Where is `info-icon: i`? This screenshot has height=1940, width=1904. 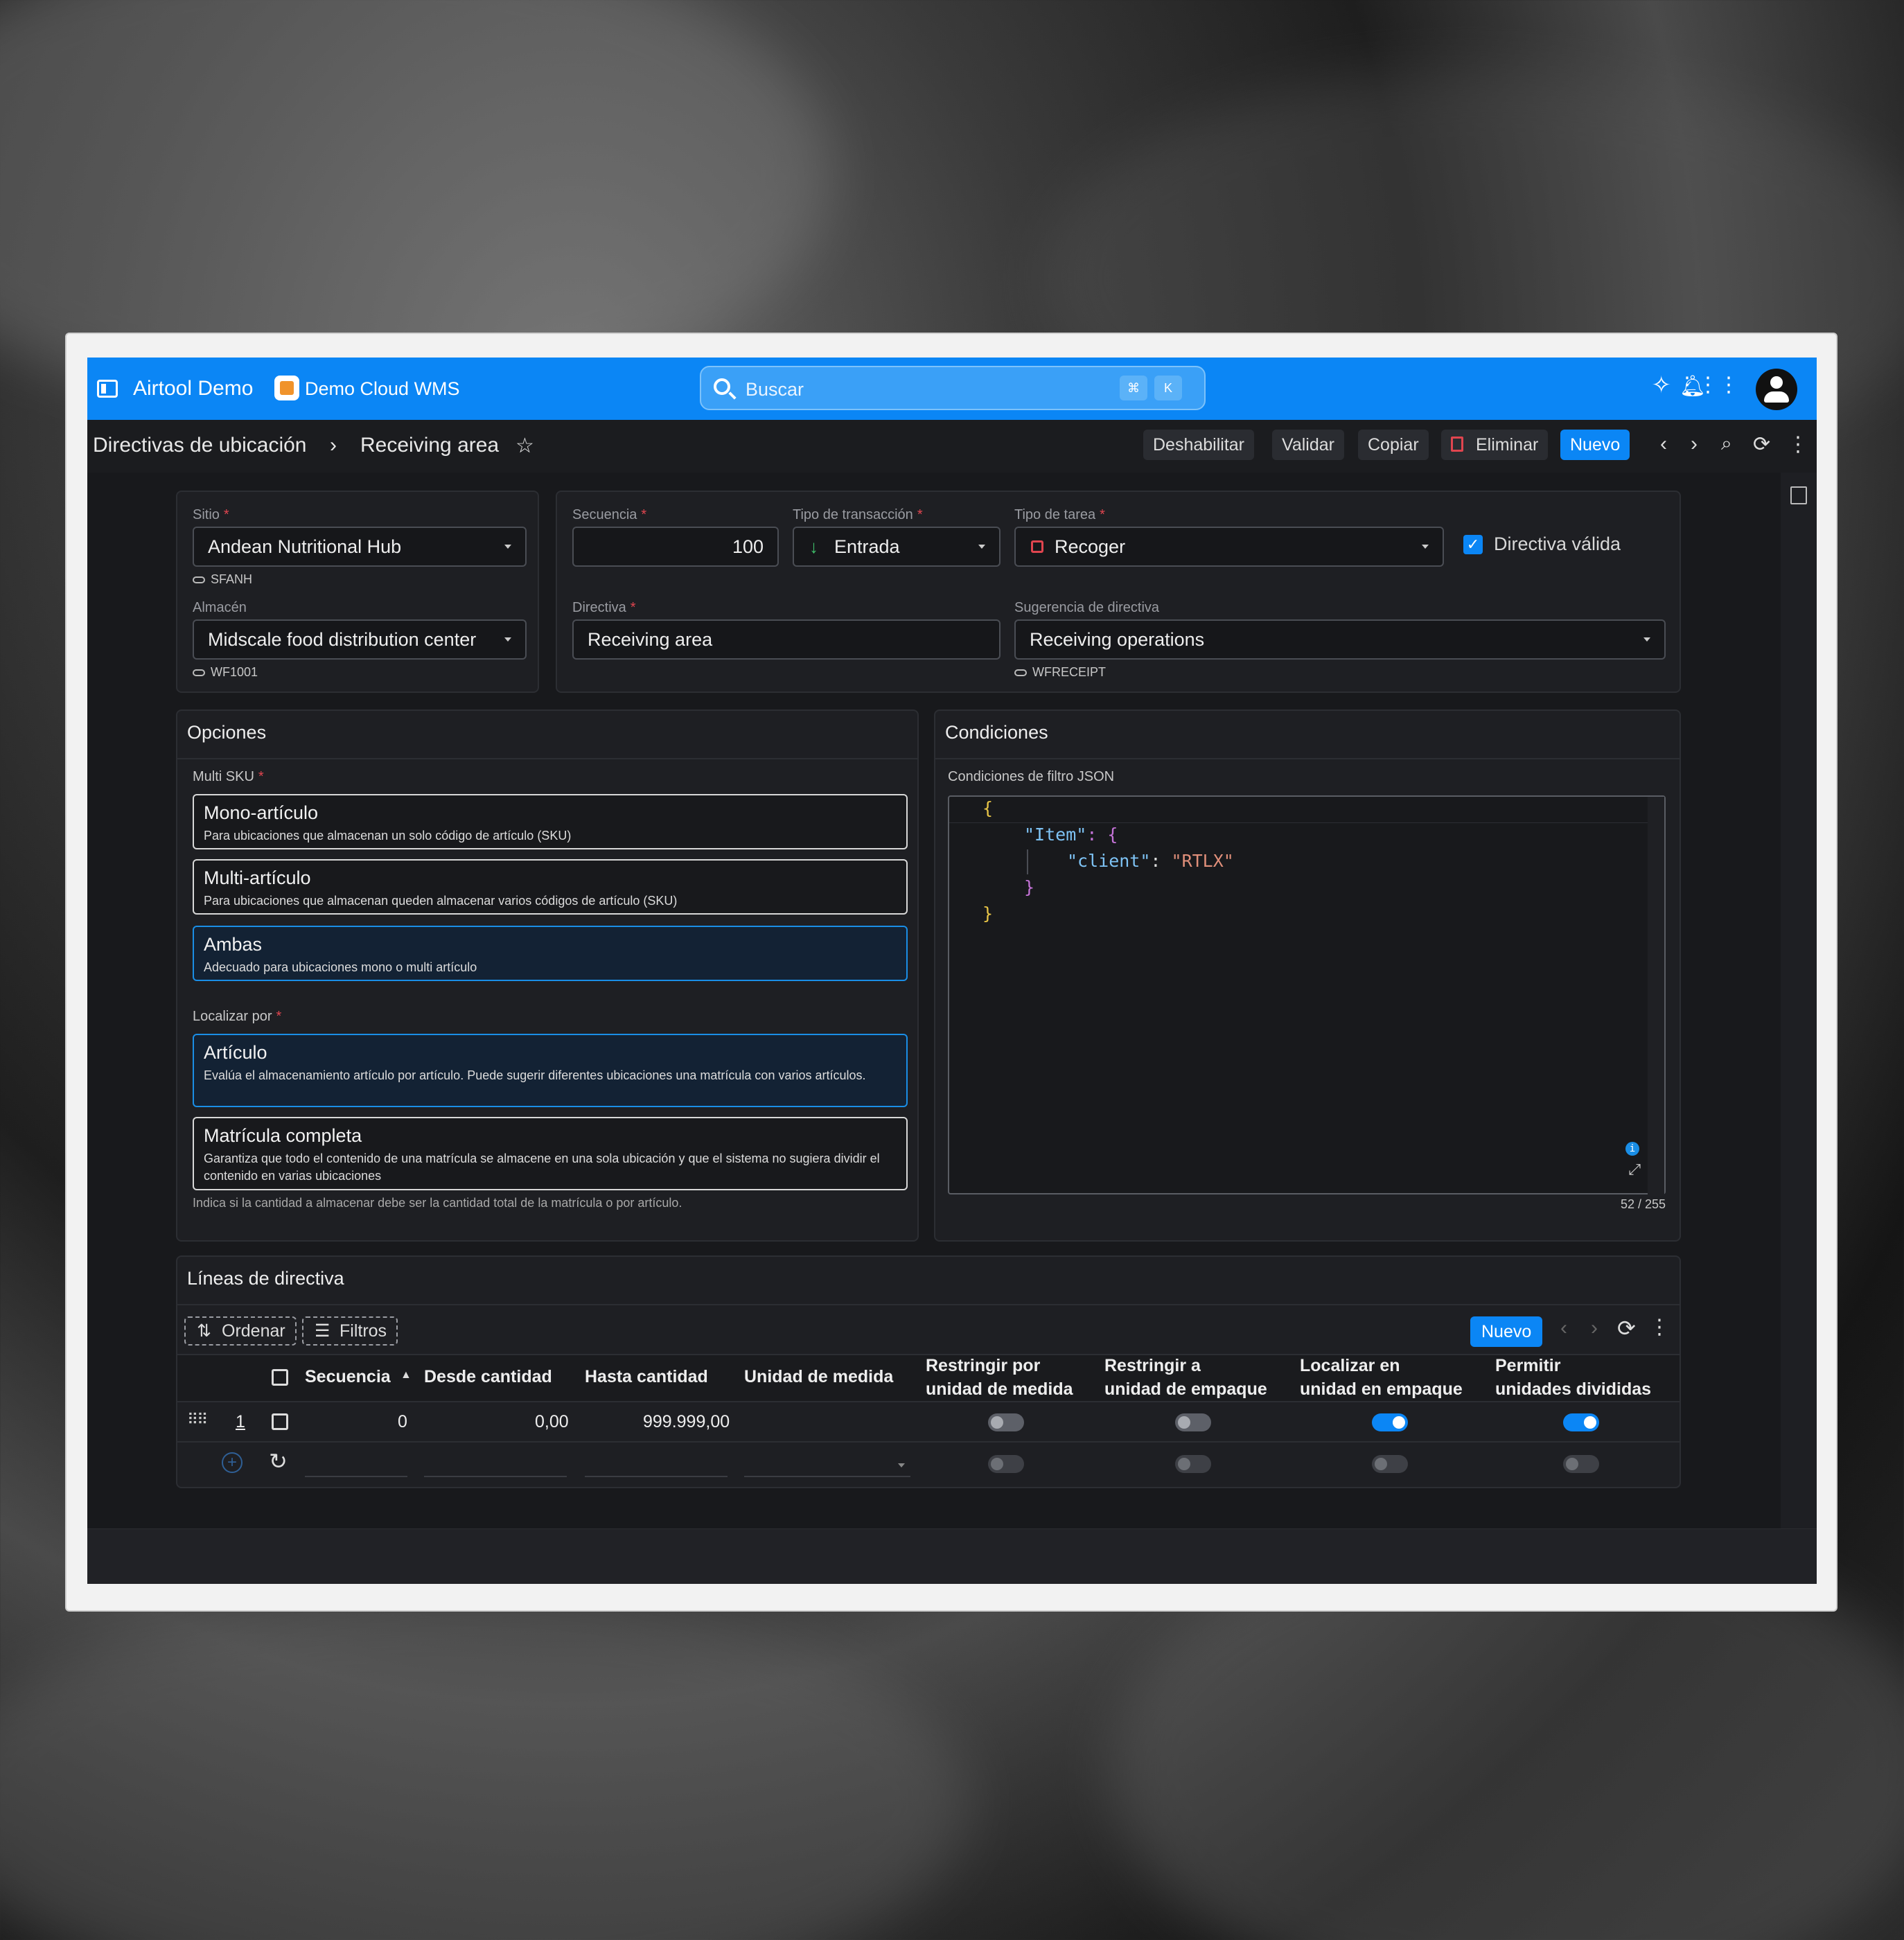
info-icon: i is located at coordinates (1632, 1149).